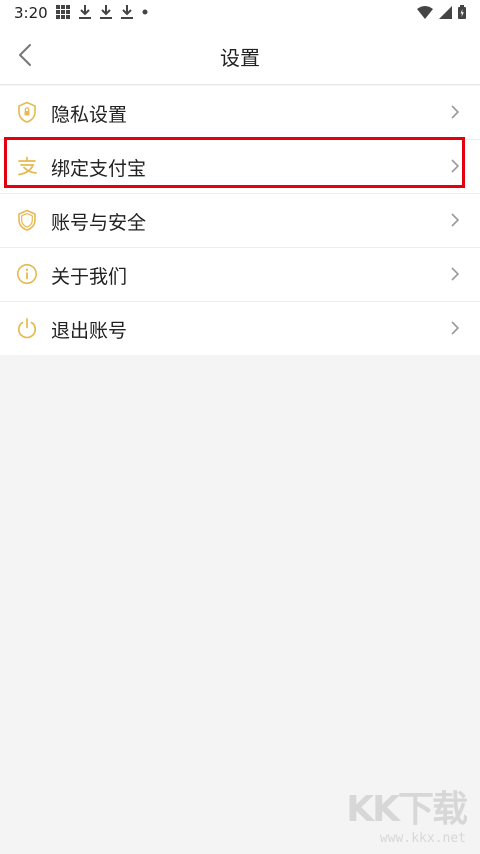 The height and width of the screenshot is (854, 480). What do you see at coordinates (462, 12) in the screenshot?
I see `battery-icon` at bounding box center [462, 12].